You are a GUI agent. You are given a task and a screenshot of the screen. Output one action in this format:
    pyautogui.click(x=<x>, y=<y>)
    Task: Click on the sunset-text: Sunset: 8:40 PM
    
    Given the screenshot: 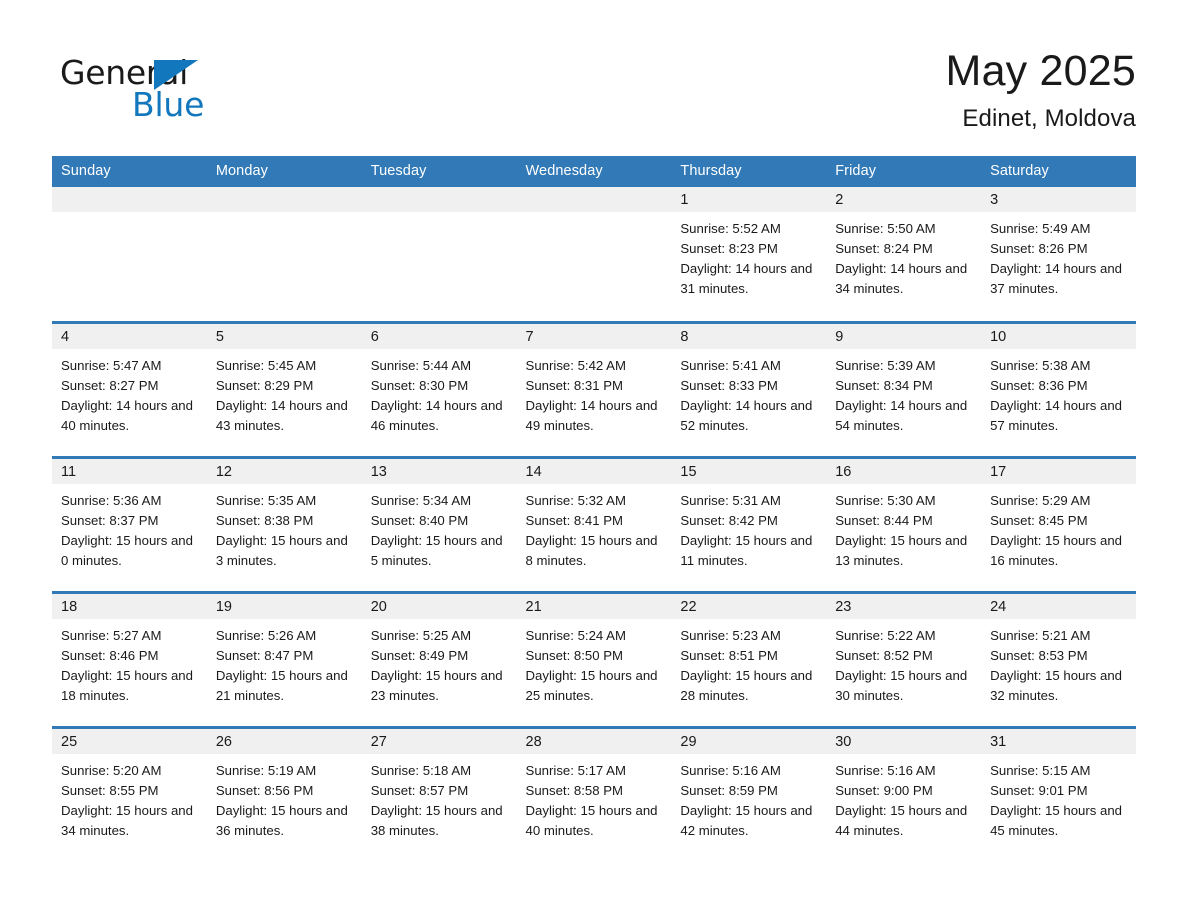 What is the action you would take?
    pyautogui.click(x=419, y=520)
    